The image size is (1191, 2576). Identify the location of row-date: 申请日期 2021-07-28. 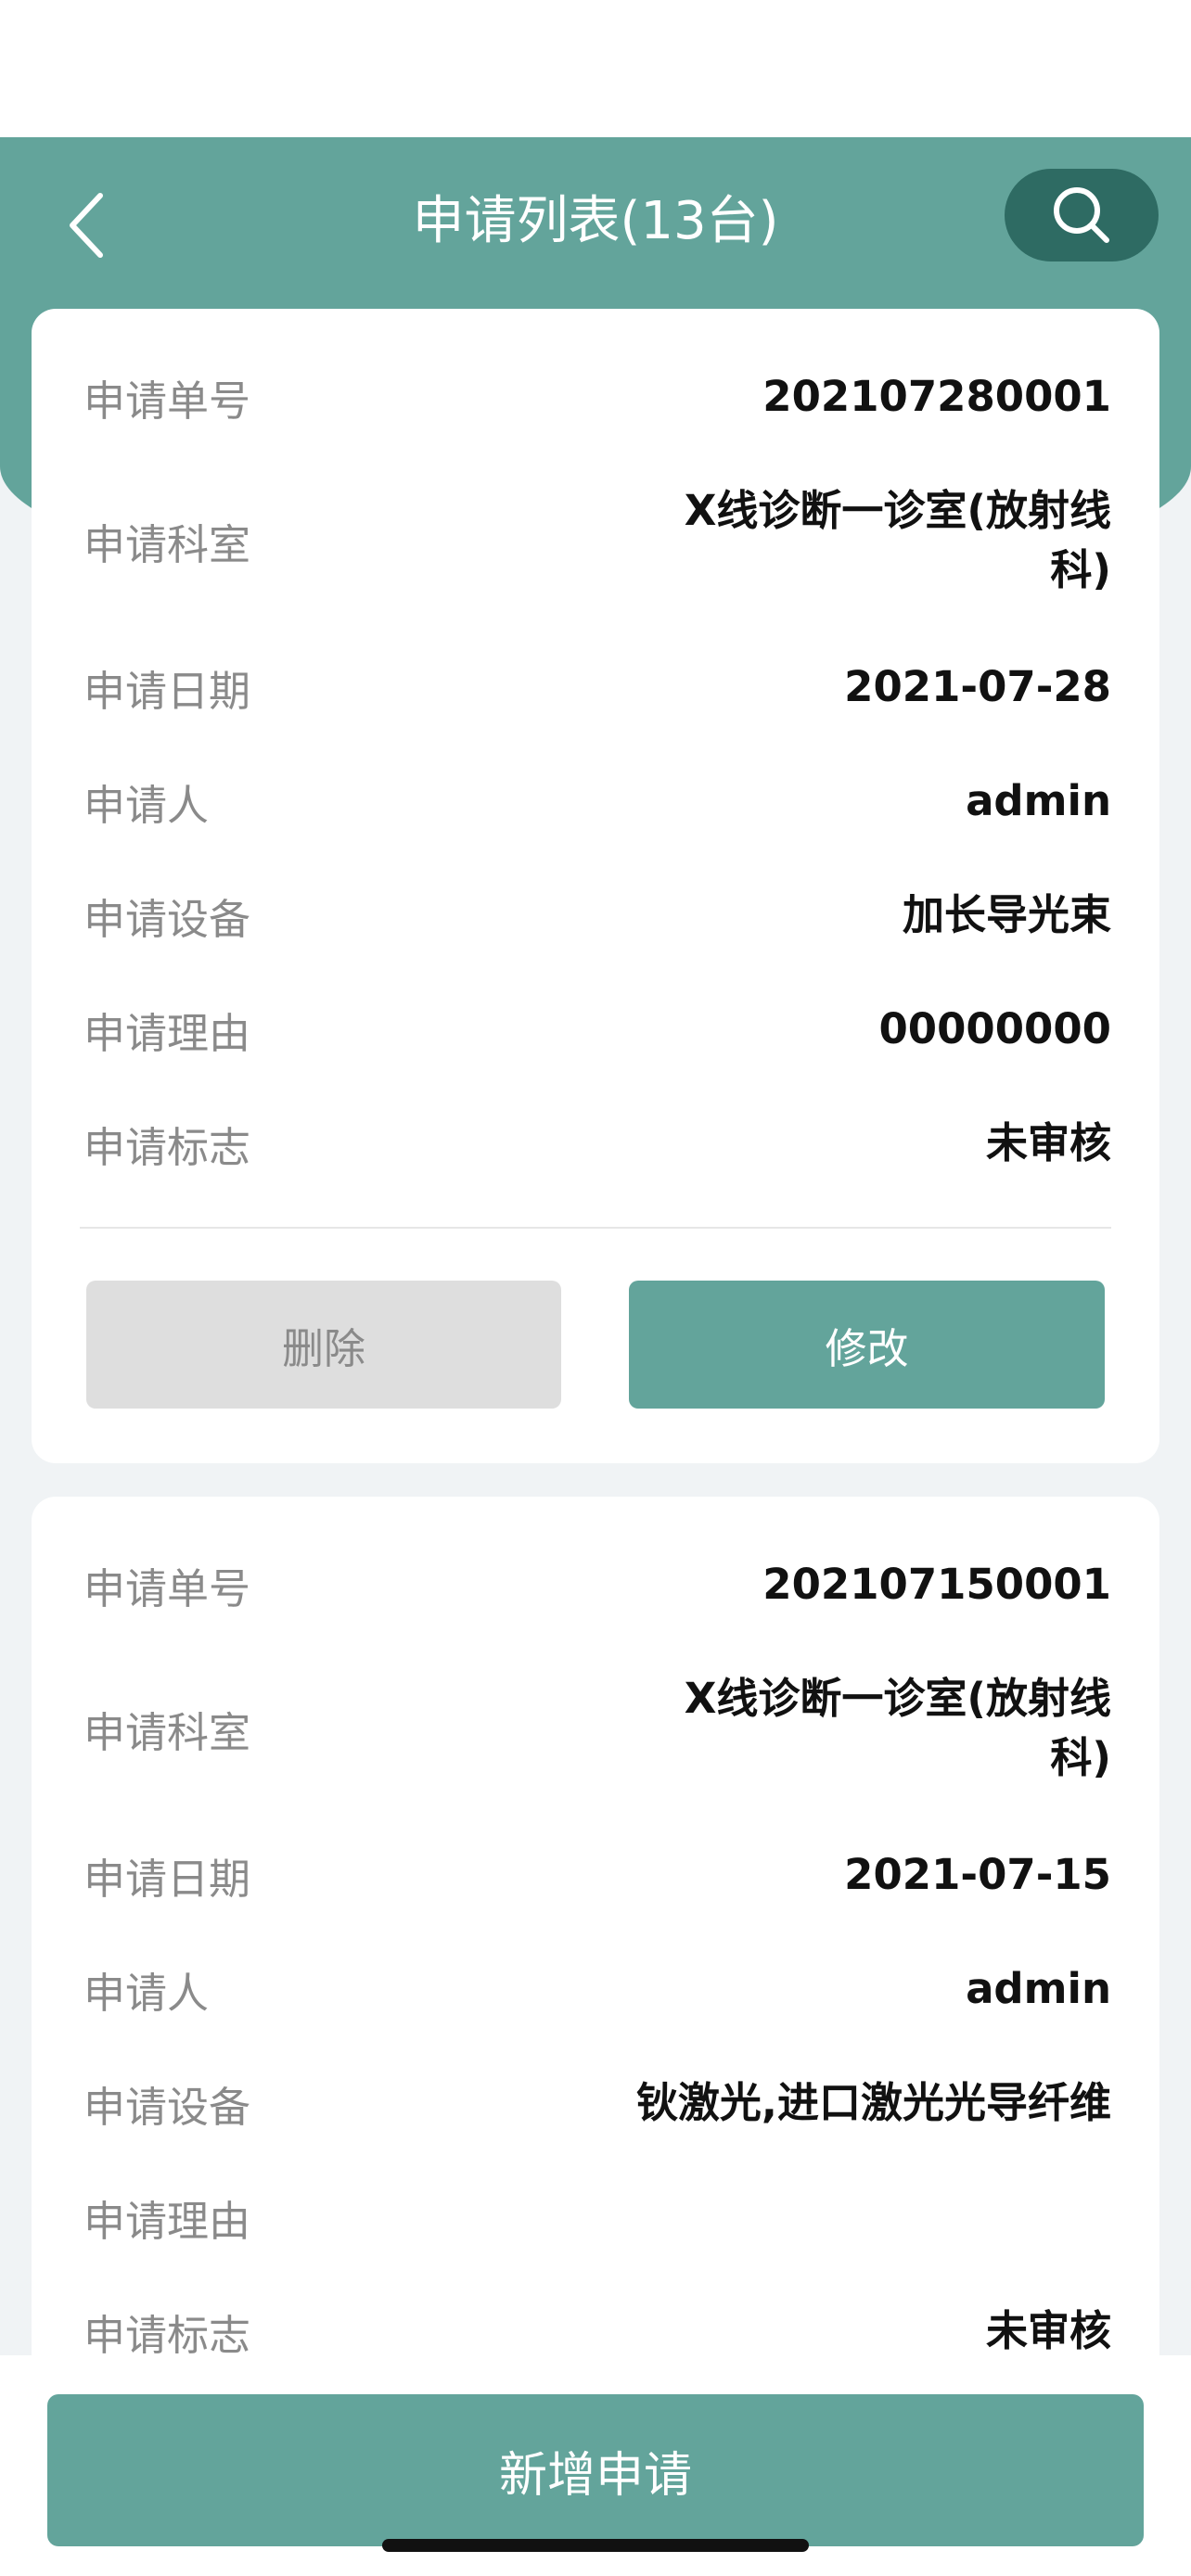
(597, 687).